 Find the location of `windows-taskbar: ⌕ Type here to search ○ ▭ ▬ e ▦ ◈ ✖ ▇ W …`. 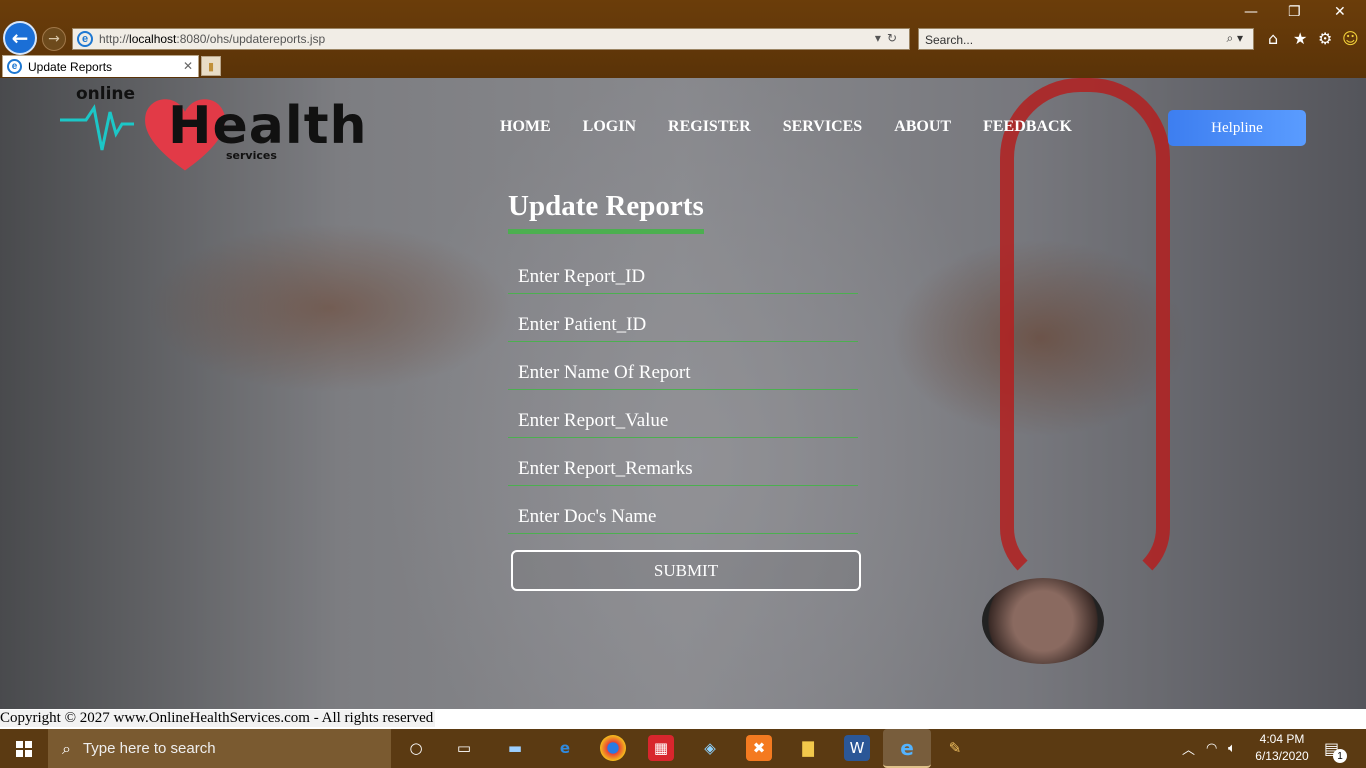

windows-taskbar: ⌕ Type here to search ○ ▭ ▬ e ▦ ◈ ✖ ▇ W … is located at coordinates (683, 748).